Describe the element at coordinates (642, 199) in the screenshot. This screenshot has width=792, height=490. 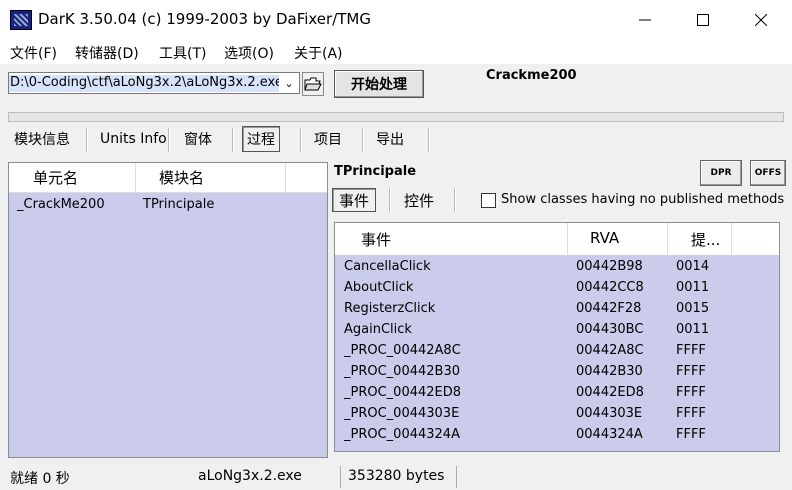
I see `show-classes-label: Show classes having no published methods` at that location.